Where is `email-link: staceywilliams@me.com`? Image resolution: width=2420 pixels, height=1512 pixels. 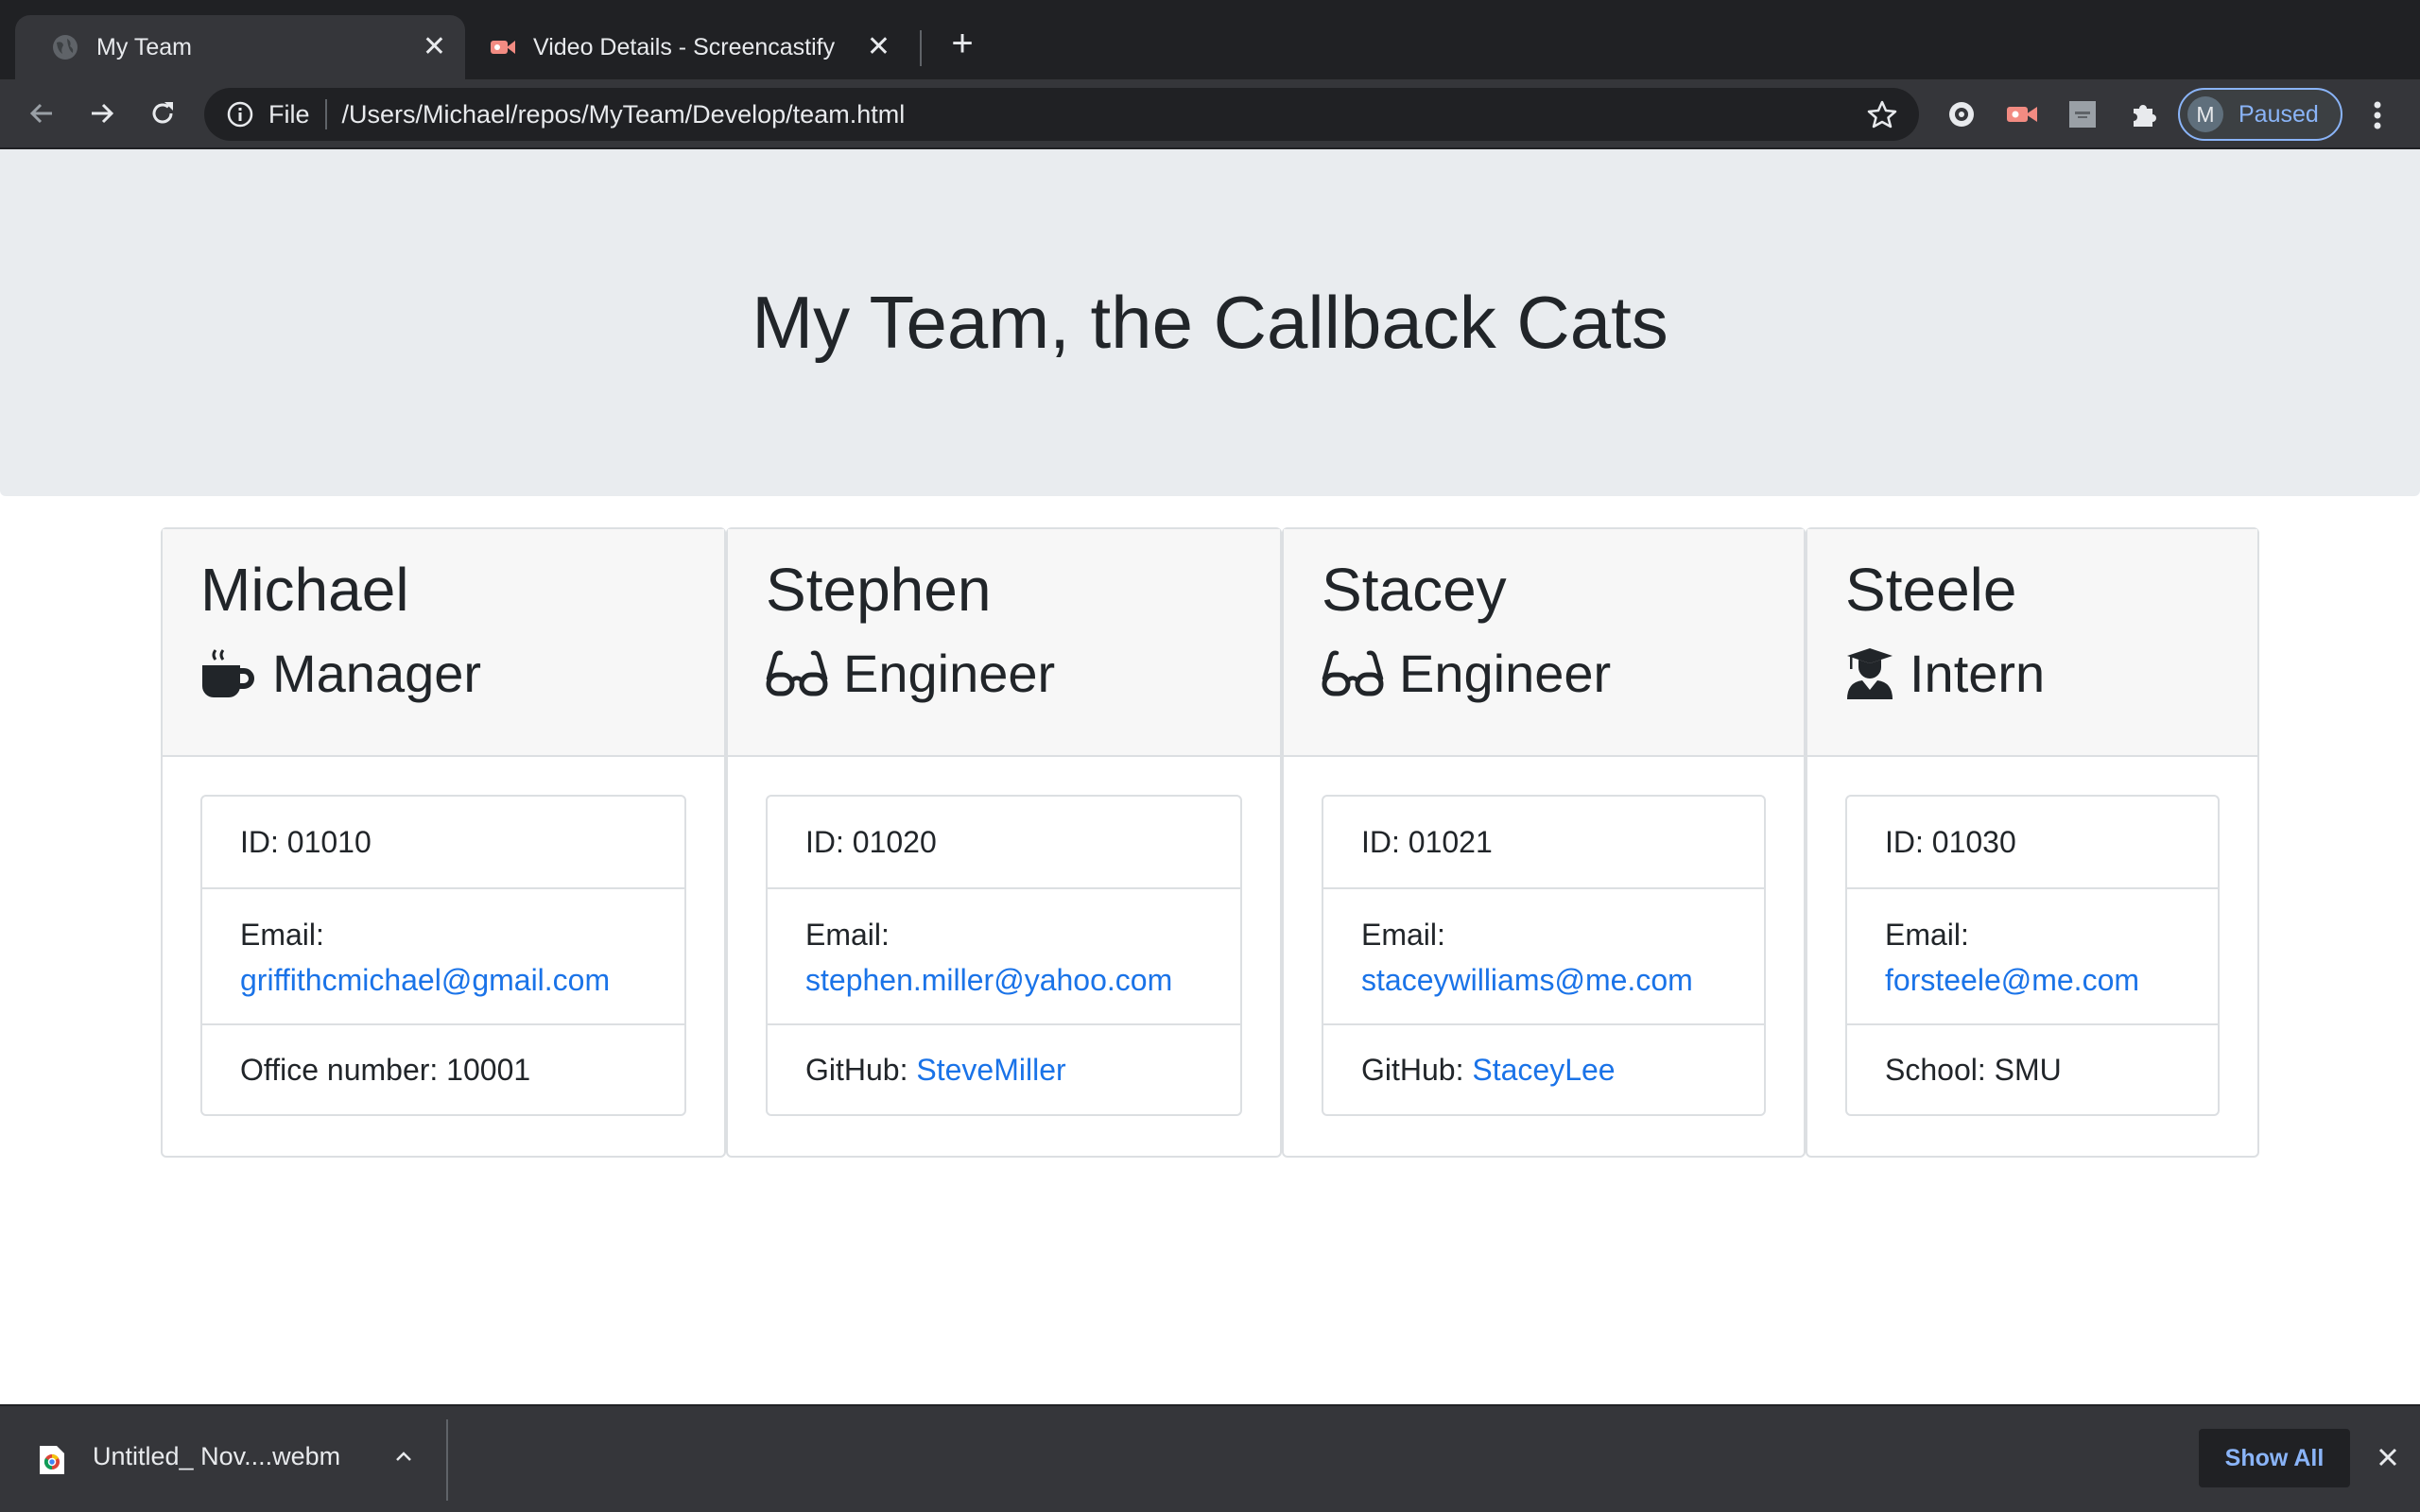 email-link: staceywilliams@me.com is located at coordinates (1527, 980).